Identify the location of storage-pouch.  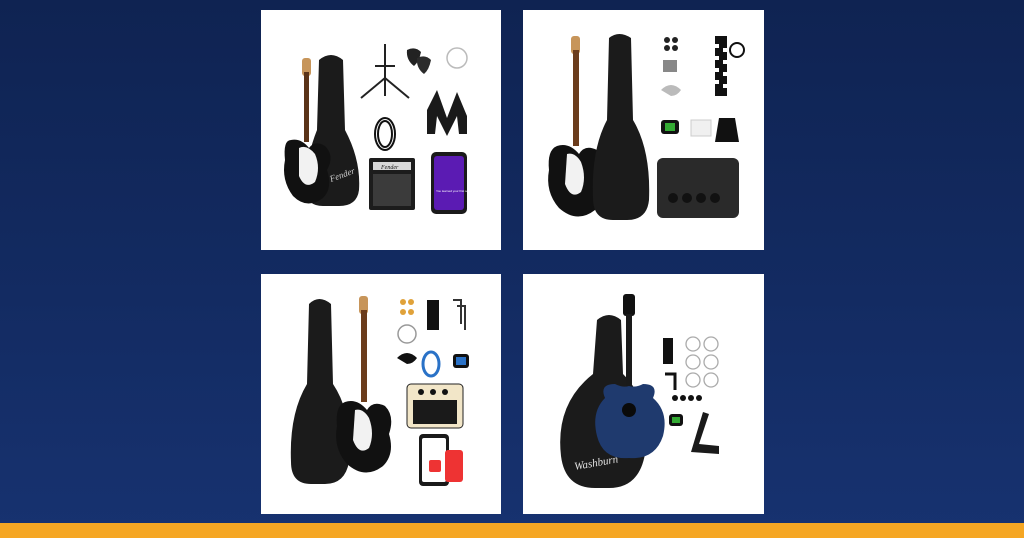
(727, 130).